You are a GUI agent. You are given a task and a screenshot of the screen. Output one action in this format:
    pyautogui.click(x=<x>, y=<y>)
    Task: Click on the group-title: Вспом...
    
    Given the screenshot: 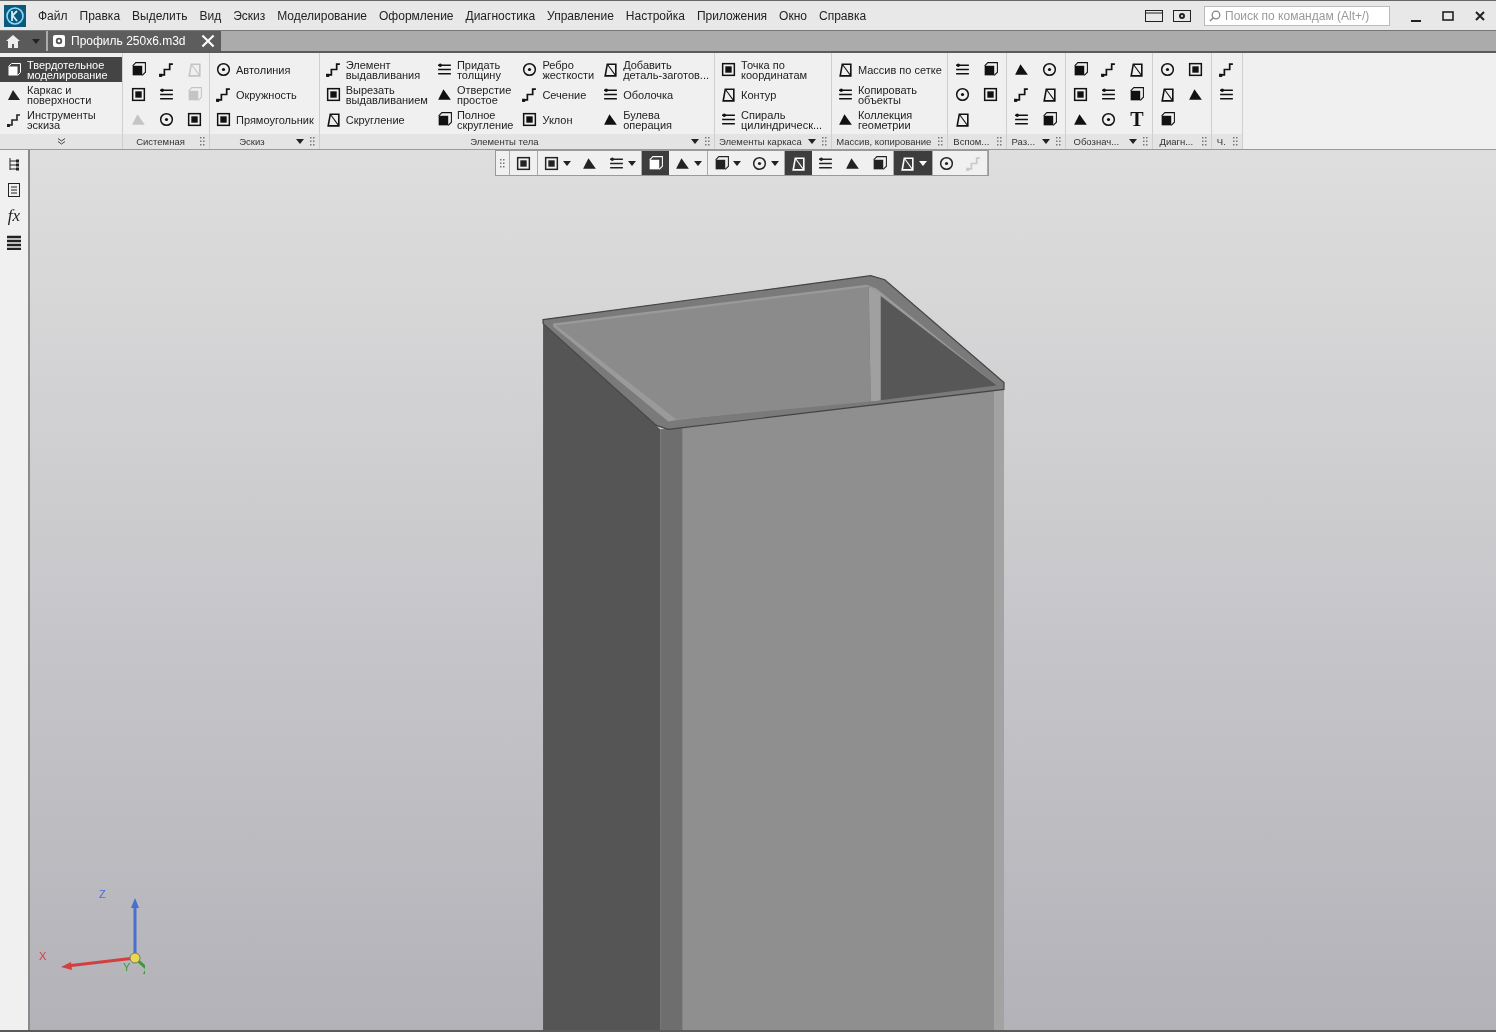 What is the action you would take?
    pyautogui.click(x=971, y=141)
    